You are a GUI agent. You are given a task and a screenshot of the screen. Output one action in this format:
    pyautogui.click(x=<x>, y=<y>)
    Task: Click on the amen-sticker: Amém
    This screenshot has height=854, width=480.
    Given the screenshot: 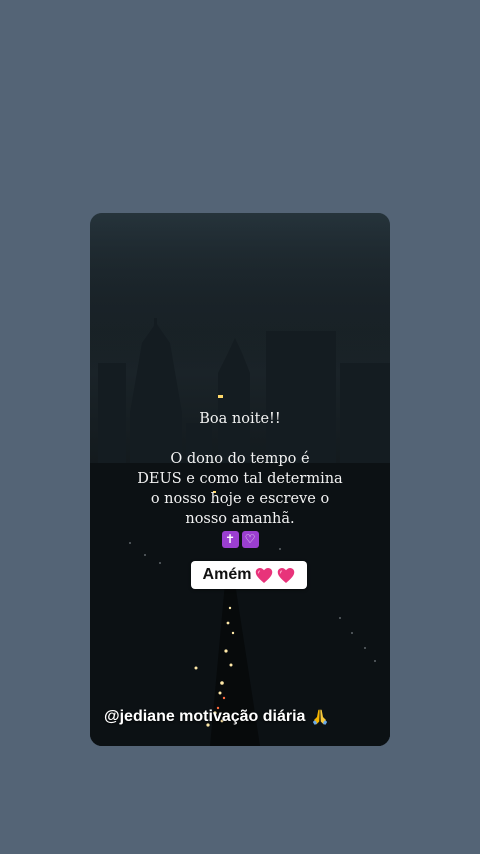 What is the action you would take?
    pyautogui.click(x=249, y=575)
    